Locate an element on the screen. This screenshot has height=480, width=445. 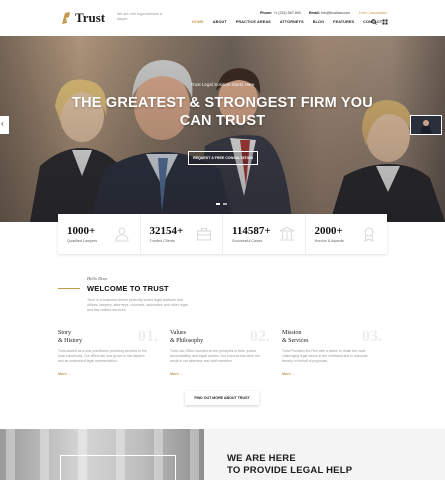
thumbnail-image is located at coordinates (426, 125).